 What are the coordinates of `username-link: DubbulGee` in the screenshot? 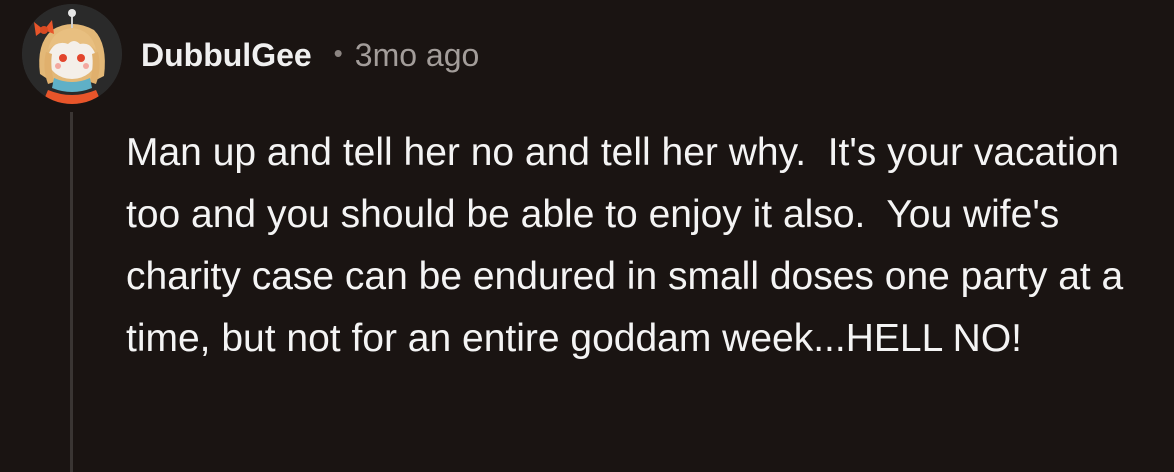 It's located at (226, 55).